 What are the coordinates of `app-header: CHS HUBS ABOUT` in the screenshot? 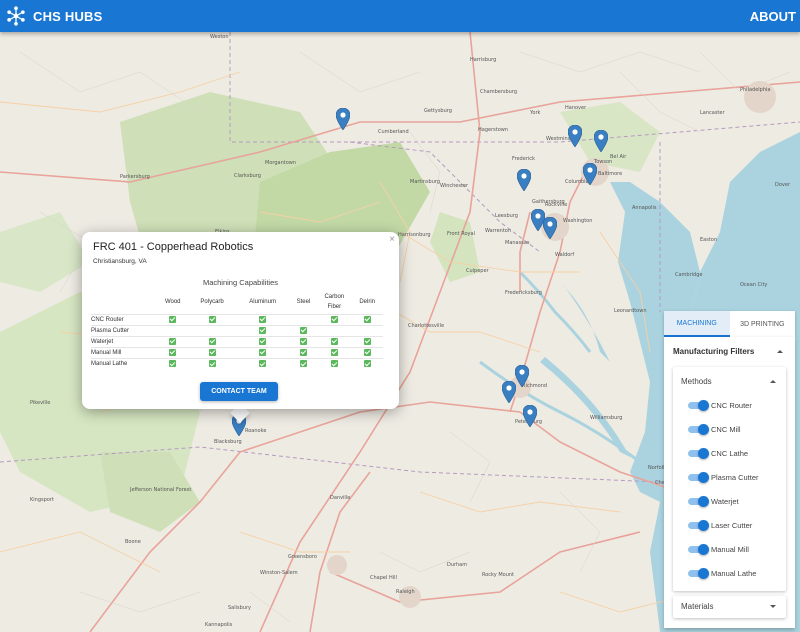 It's located at (400, 16).